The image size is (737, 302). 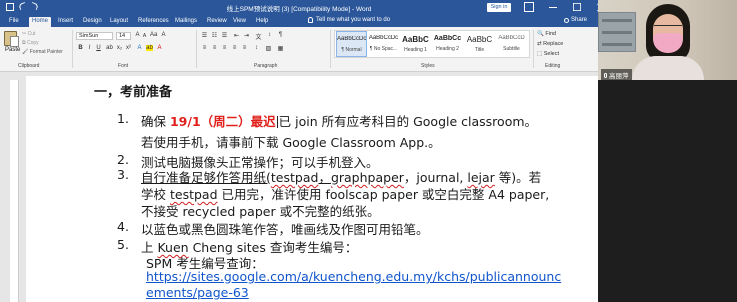 What do you see at coordinates (668, 28) in the screenshot?
I see `participant-glasses` at bounding box center [668, 28].